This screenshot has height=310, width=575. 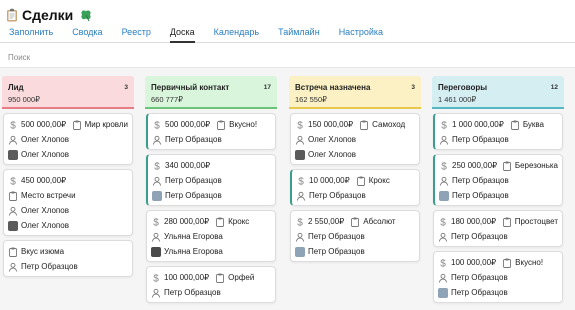 What do you see at coordinates (478, 124) in the screenshot?
I see `deal-amount: 1 000 000,00₽` at bounding box center [478, 124].